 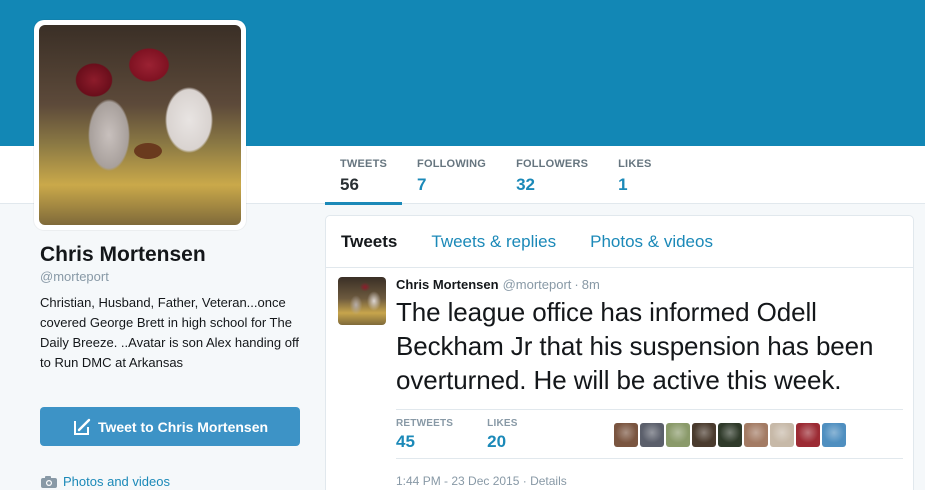 I want to click on stat-following: FOLLOWING 7, so click(x=451, y=181).